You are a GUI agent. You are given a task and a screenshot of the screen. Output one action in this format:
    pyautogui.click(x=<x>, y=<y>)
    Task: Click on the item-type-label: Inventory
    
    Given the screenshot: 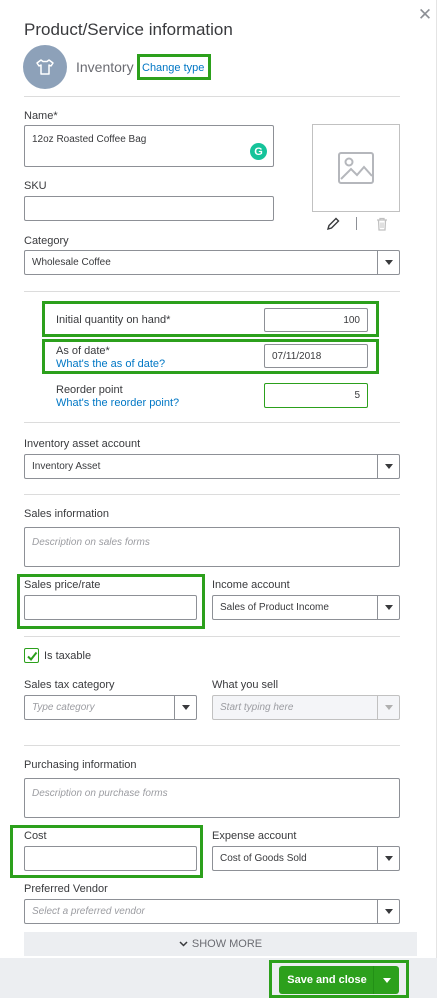 What is the action you would take?
    pyautogui.click(x=105, y=67)
    